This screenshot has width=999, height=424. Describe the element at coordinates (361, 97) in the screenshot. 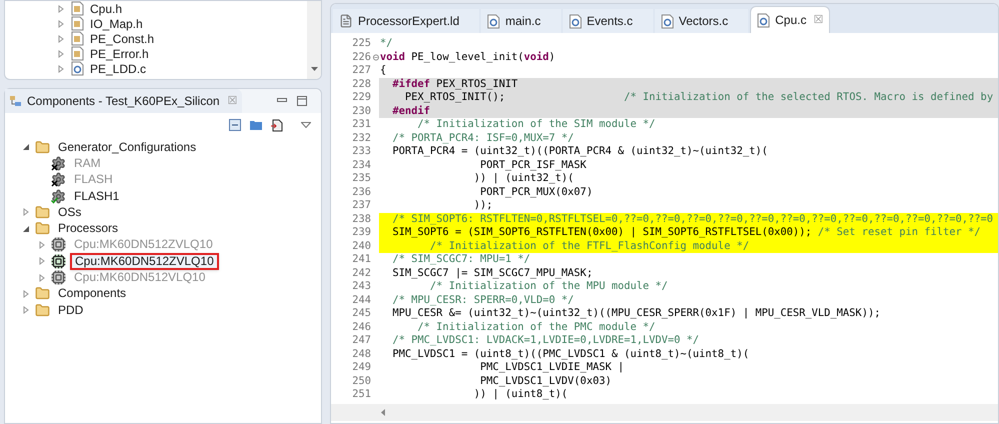

I see `line-number: 229` at that location.